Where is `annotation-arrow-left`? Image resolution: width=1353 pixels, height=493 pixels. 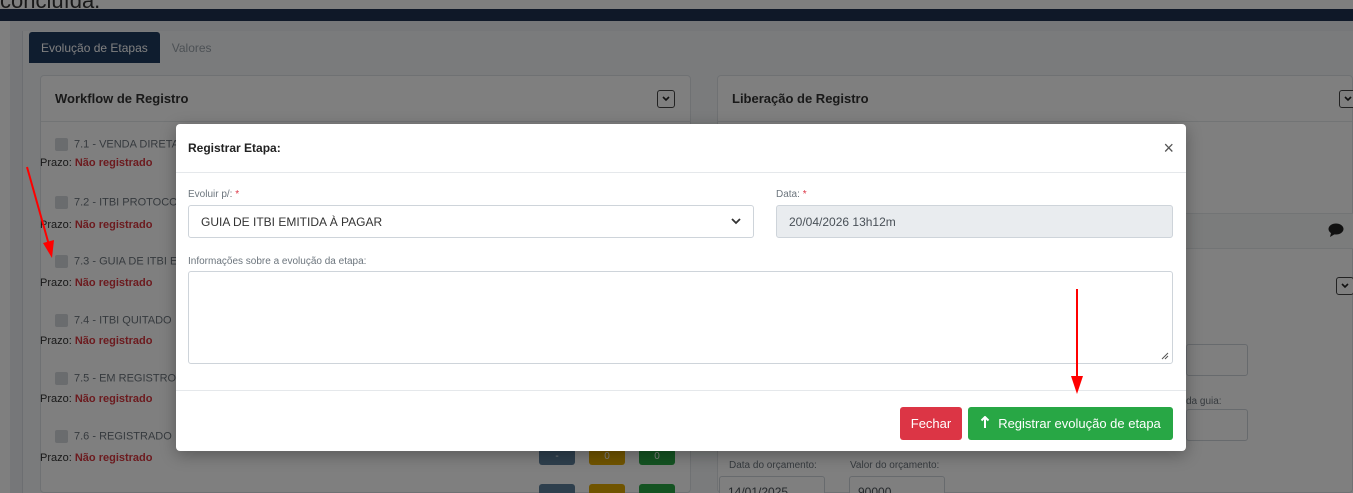 annotation-arrow-left is located at coordinates (40, 212).